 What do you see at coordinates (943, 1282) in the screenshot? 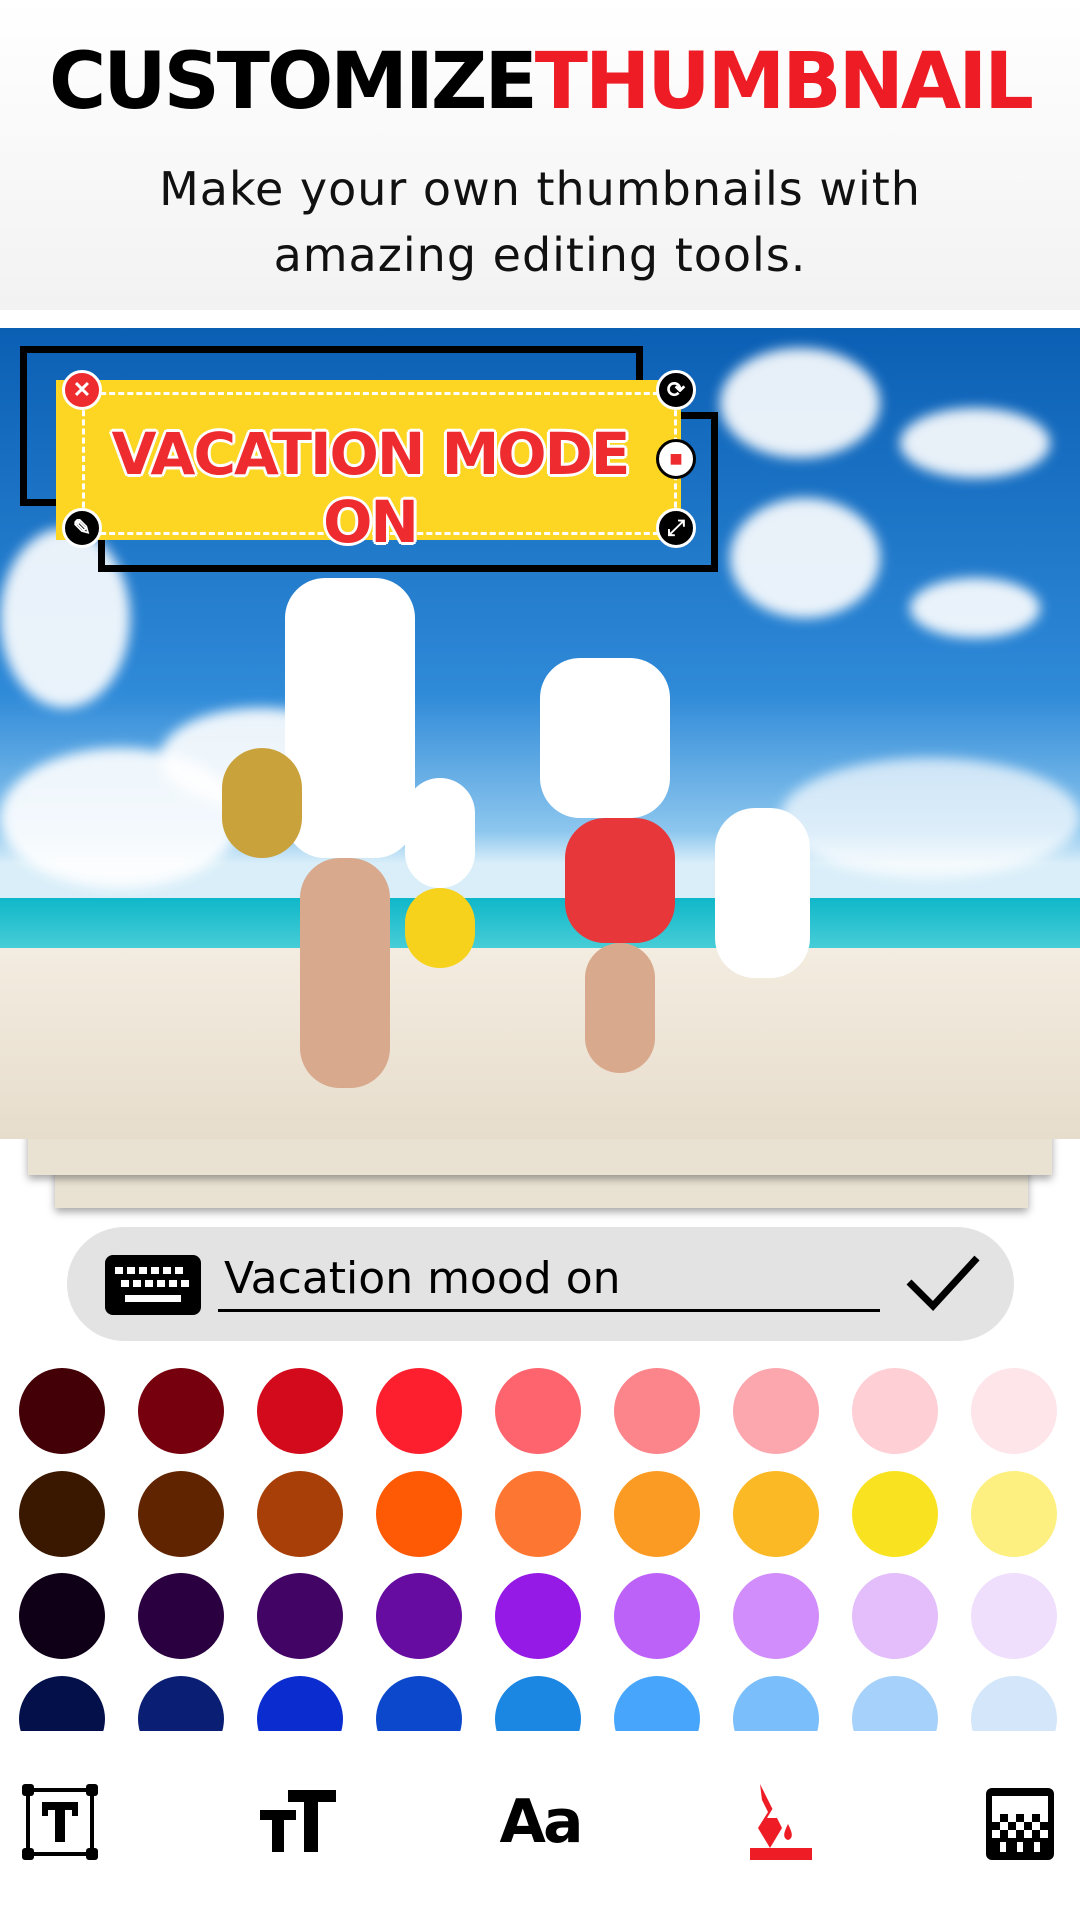
I see `confirm-check-icon` at bounding box center [943, 1282].